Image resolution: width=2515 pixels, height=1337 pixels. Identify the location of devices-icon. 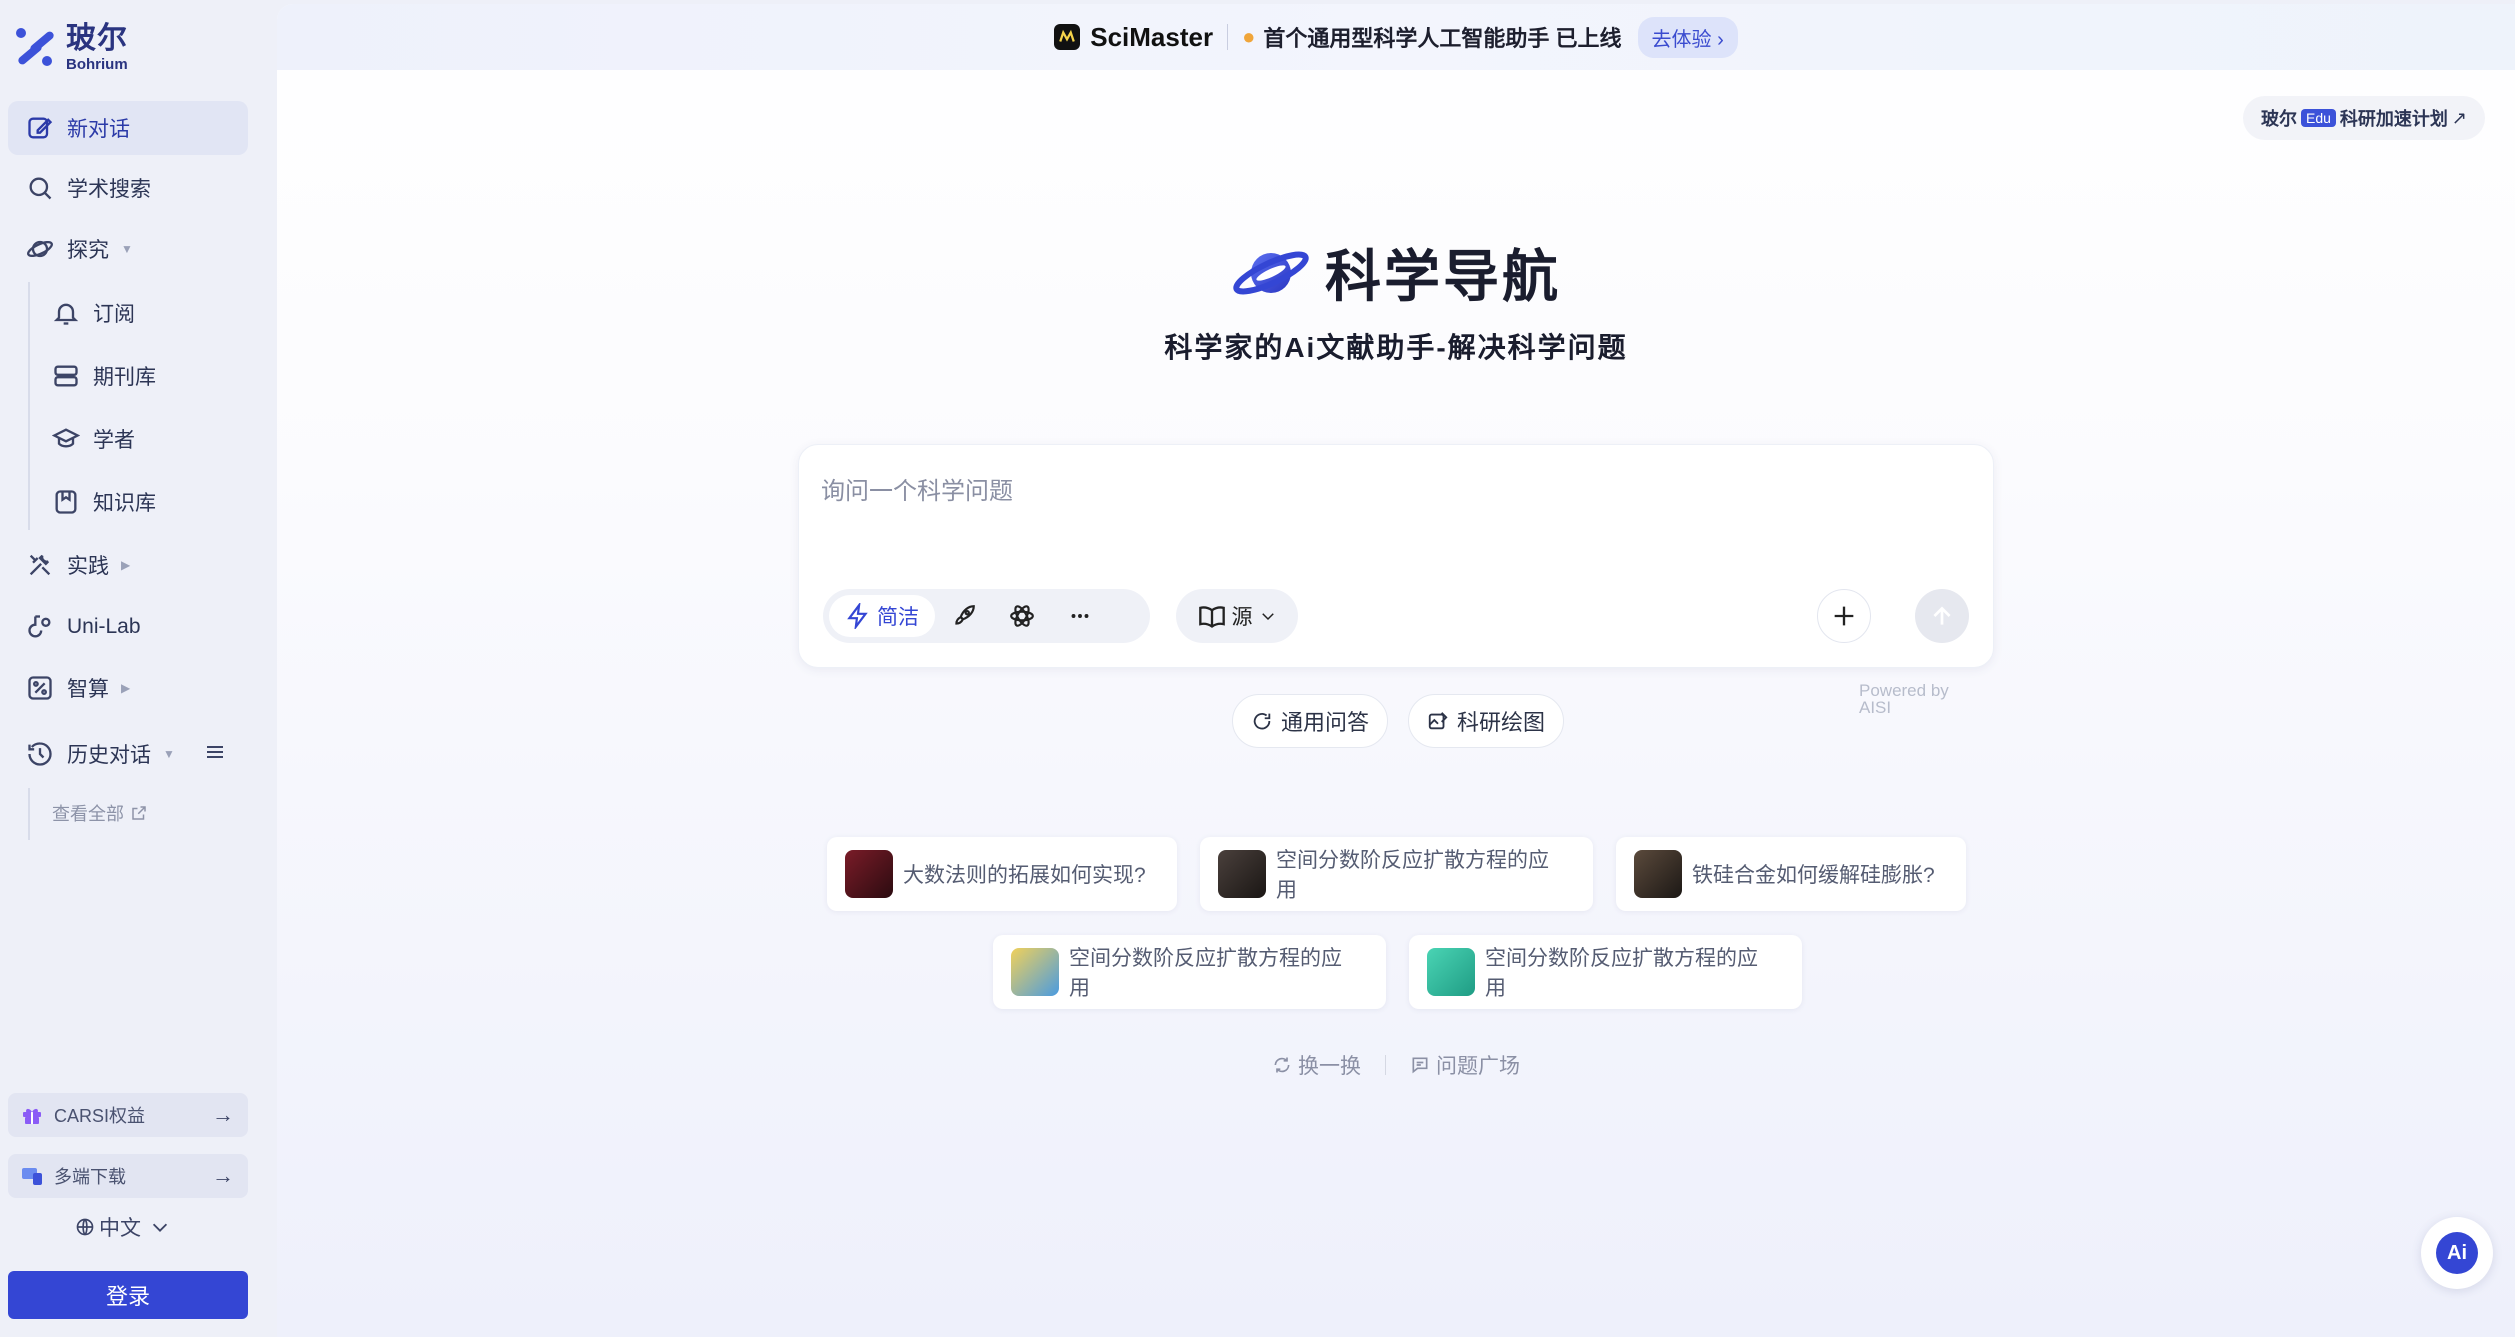
(32, 1176).